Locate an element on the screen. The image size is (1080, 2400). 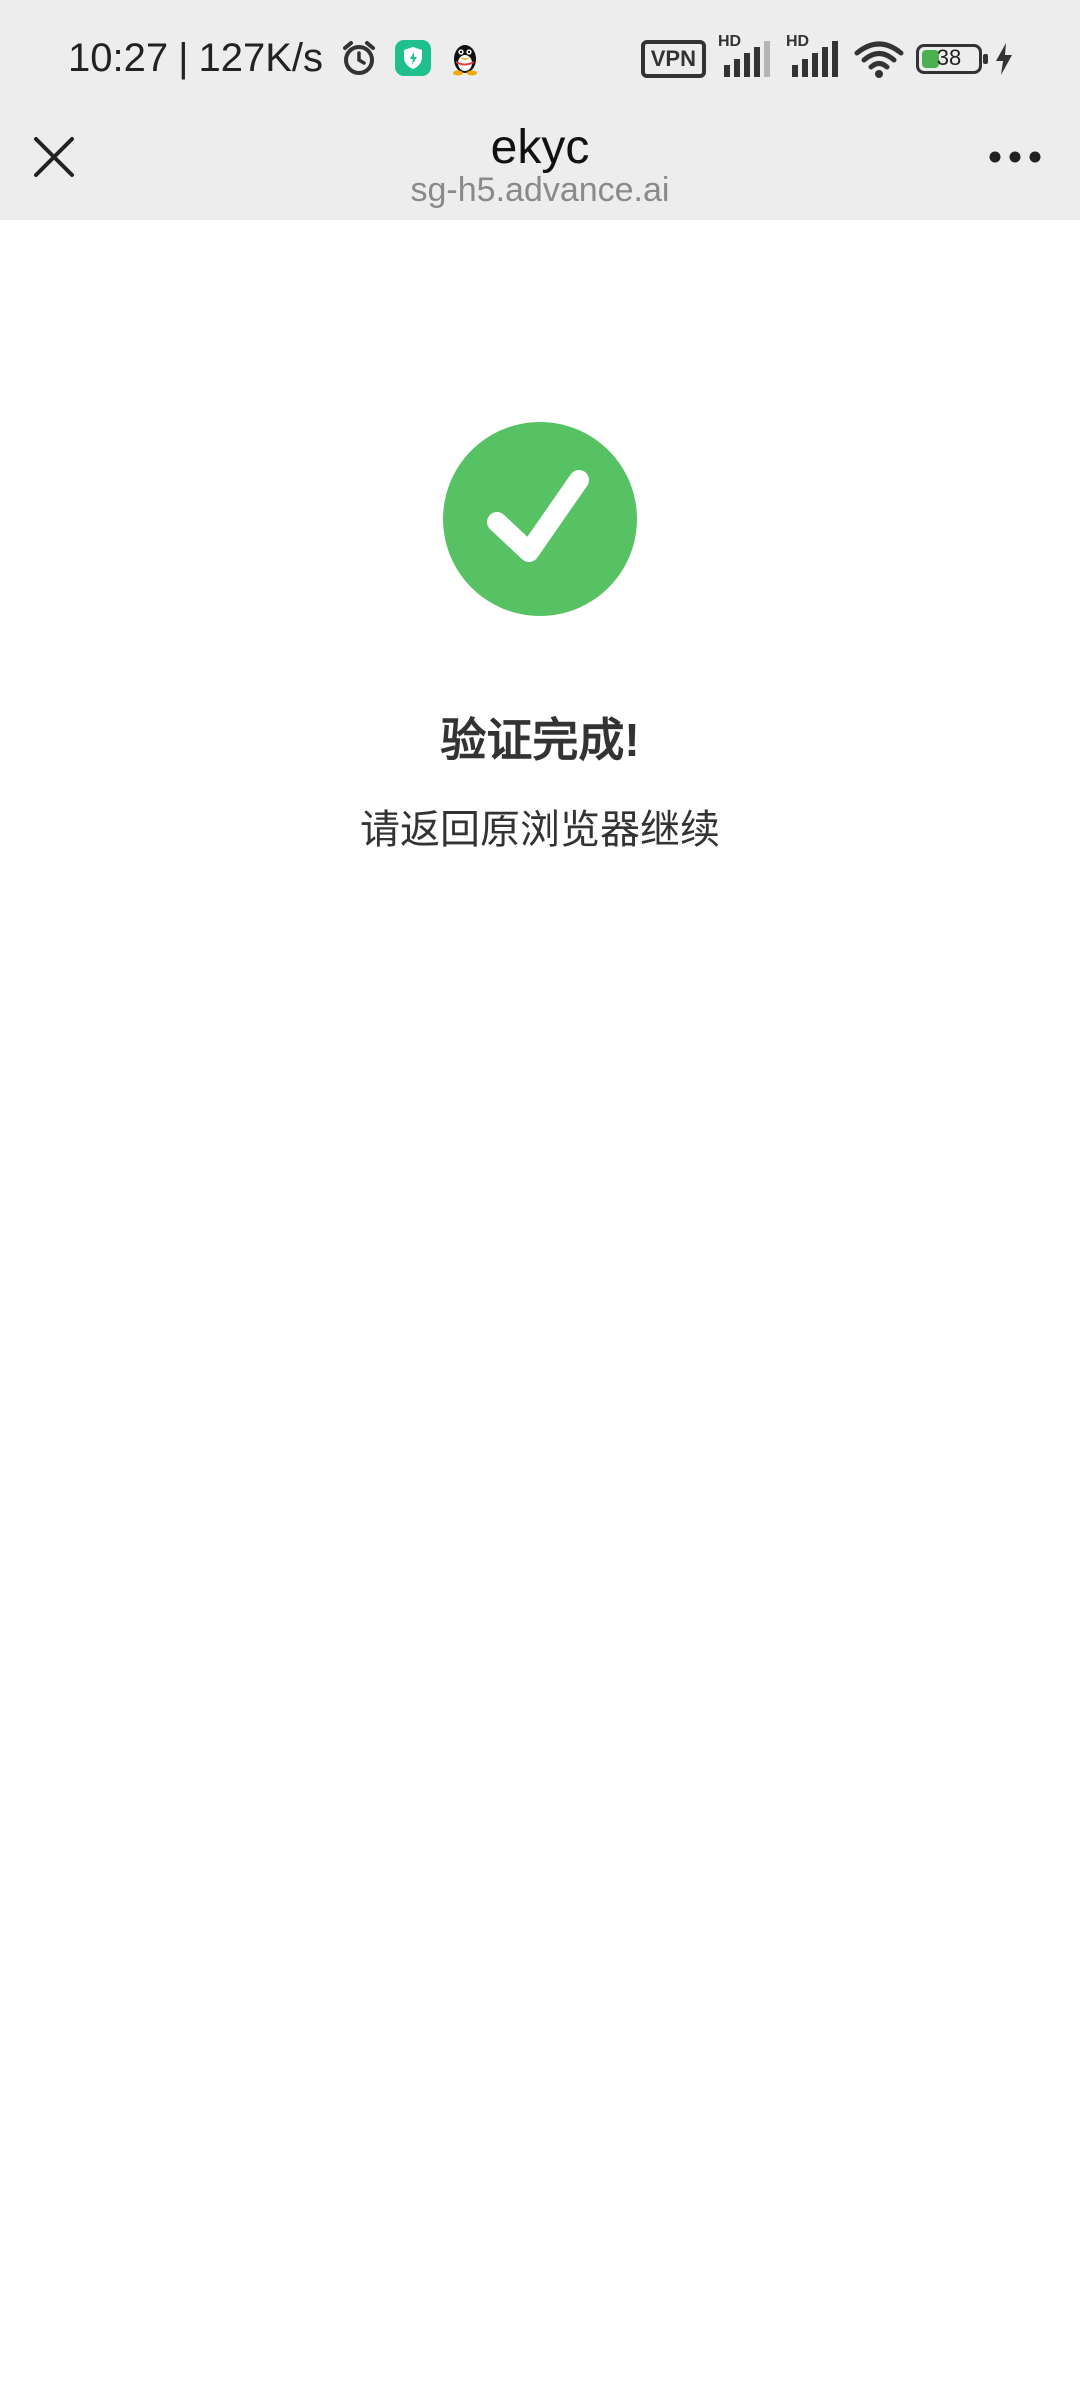
battery-cap is located at coordinates (985, 59).